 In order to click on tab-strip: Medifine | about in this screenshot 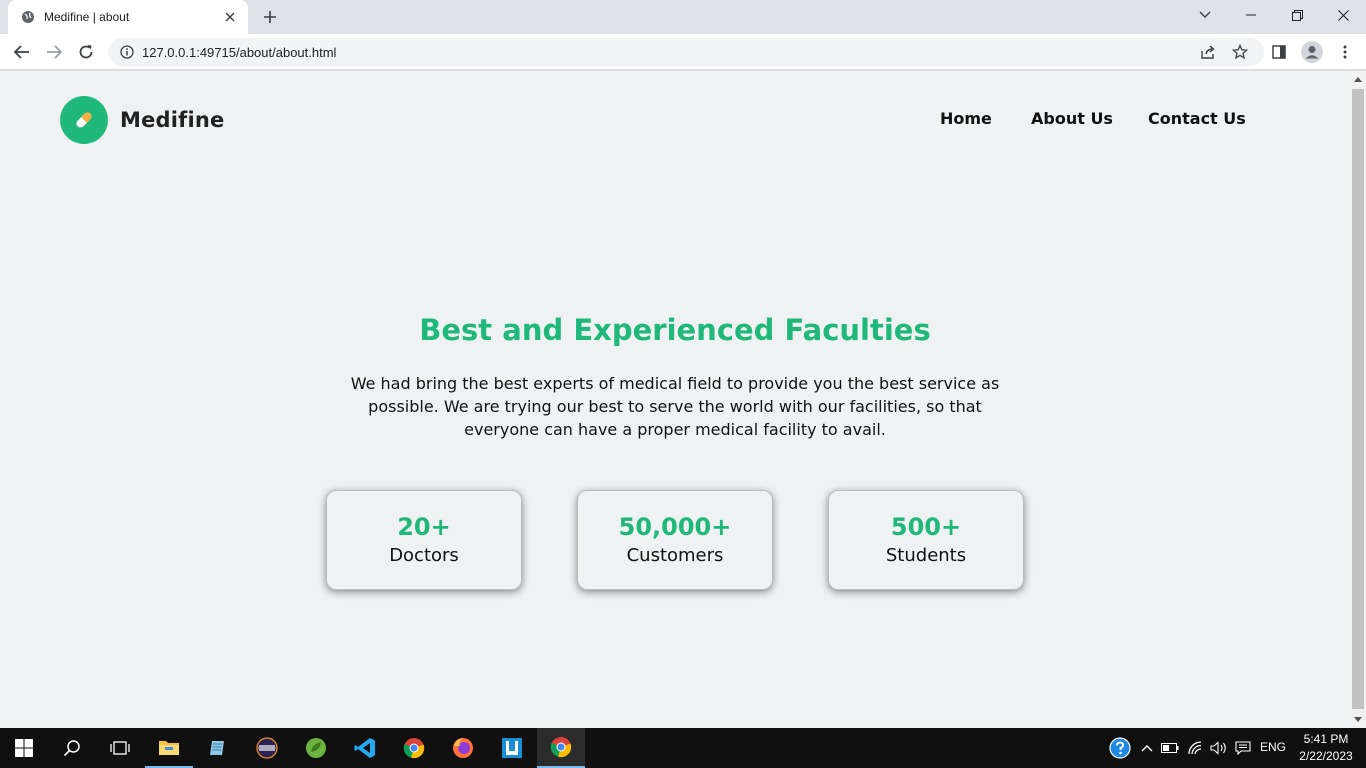, I will do `click(683, 17)`.